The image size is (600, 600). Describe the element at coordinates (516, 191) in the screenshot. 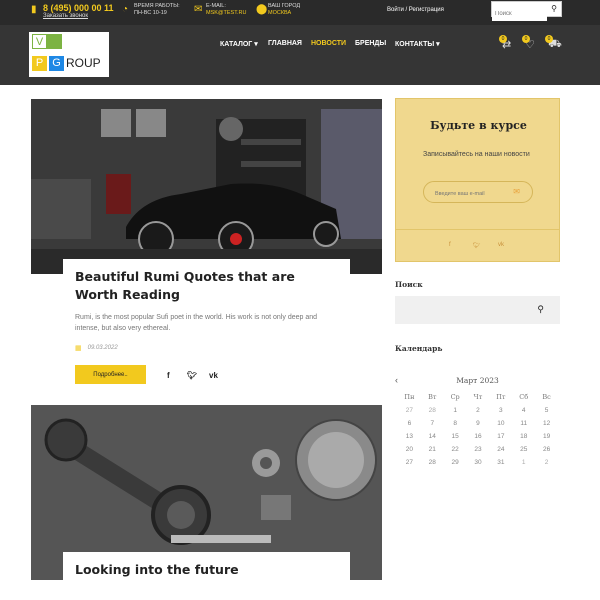

I see `envelope-icon: ✉` at that location.